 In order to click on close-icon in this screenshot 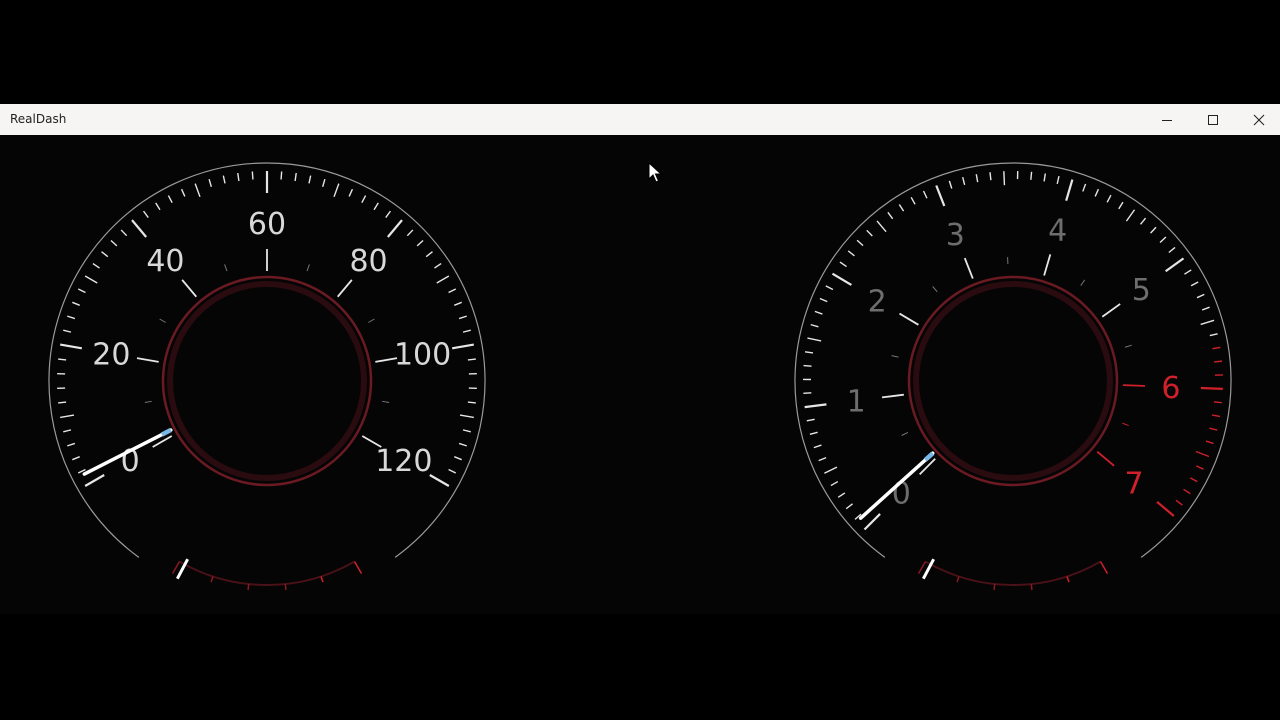, I will do `click(1259, 119)`.